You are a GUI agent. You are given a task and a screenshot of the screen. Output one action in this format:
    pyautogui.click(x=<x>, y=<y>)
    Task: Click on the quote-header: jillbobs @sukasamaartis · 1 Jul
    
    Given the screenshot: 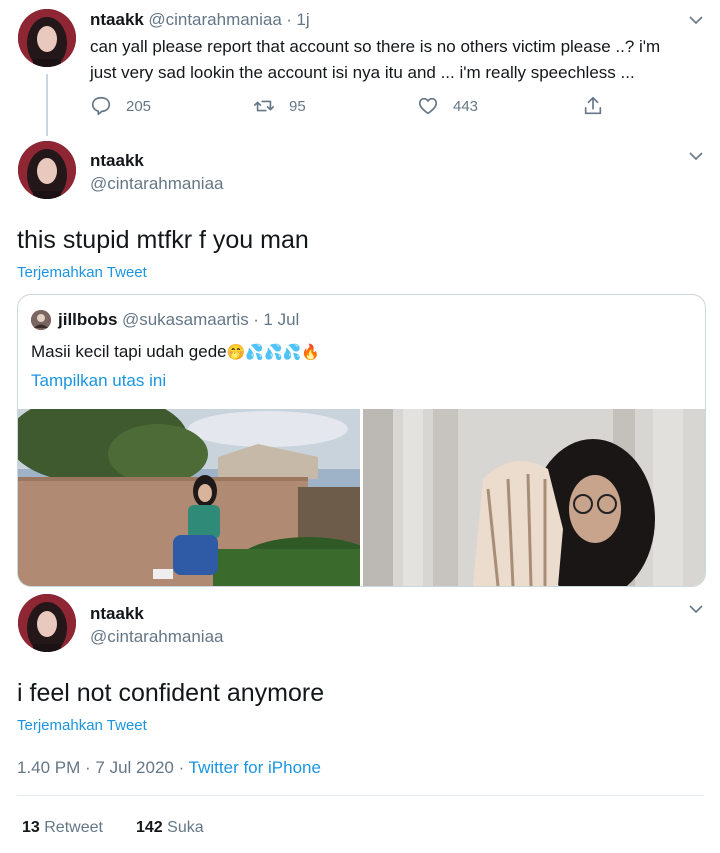 What is the action you would take?
    pyautogui.click(x=178, y=320)
    